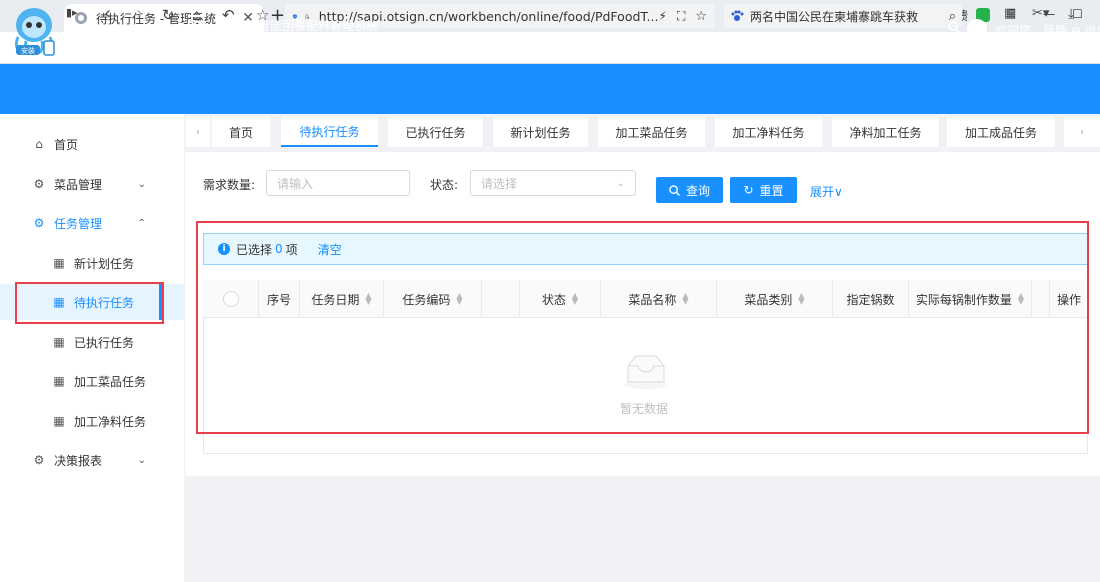 The height and width of the screenshot is (582, 1100). I want to click on back-button: ‹, so click(107, 13).